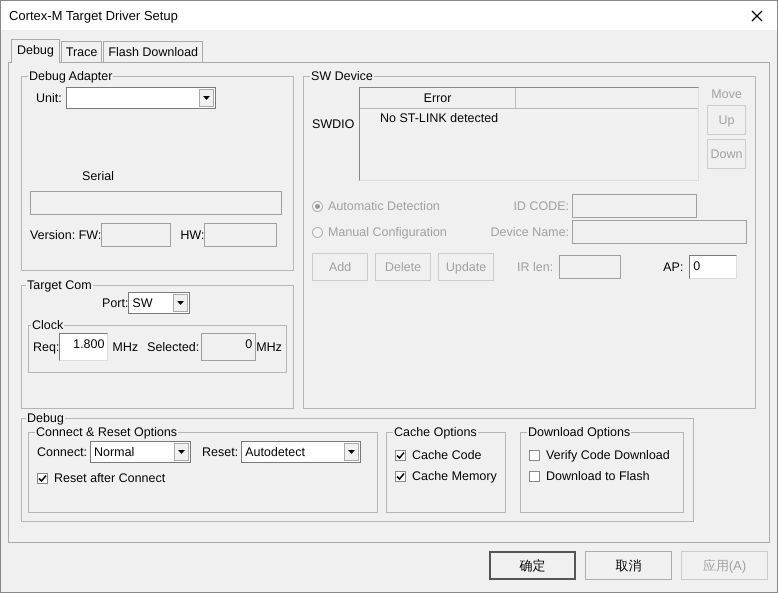 This screenshot has width=778, height=593. I want to click on checkbox-label: Reset after Connect, so click(110, 478).